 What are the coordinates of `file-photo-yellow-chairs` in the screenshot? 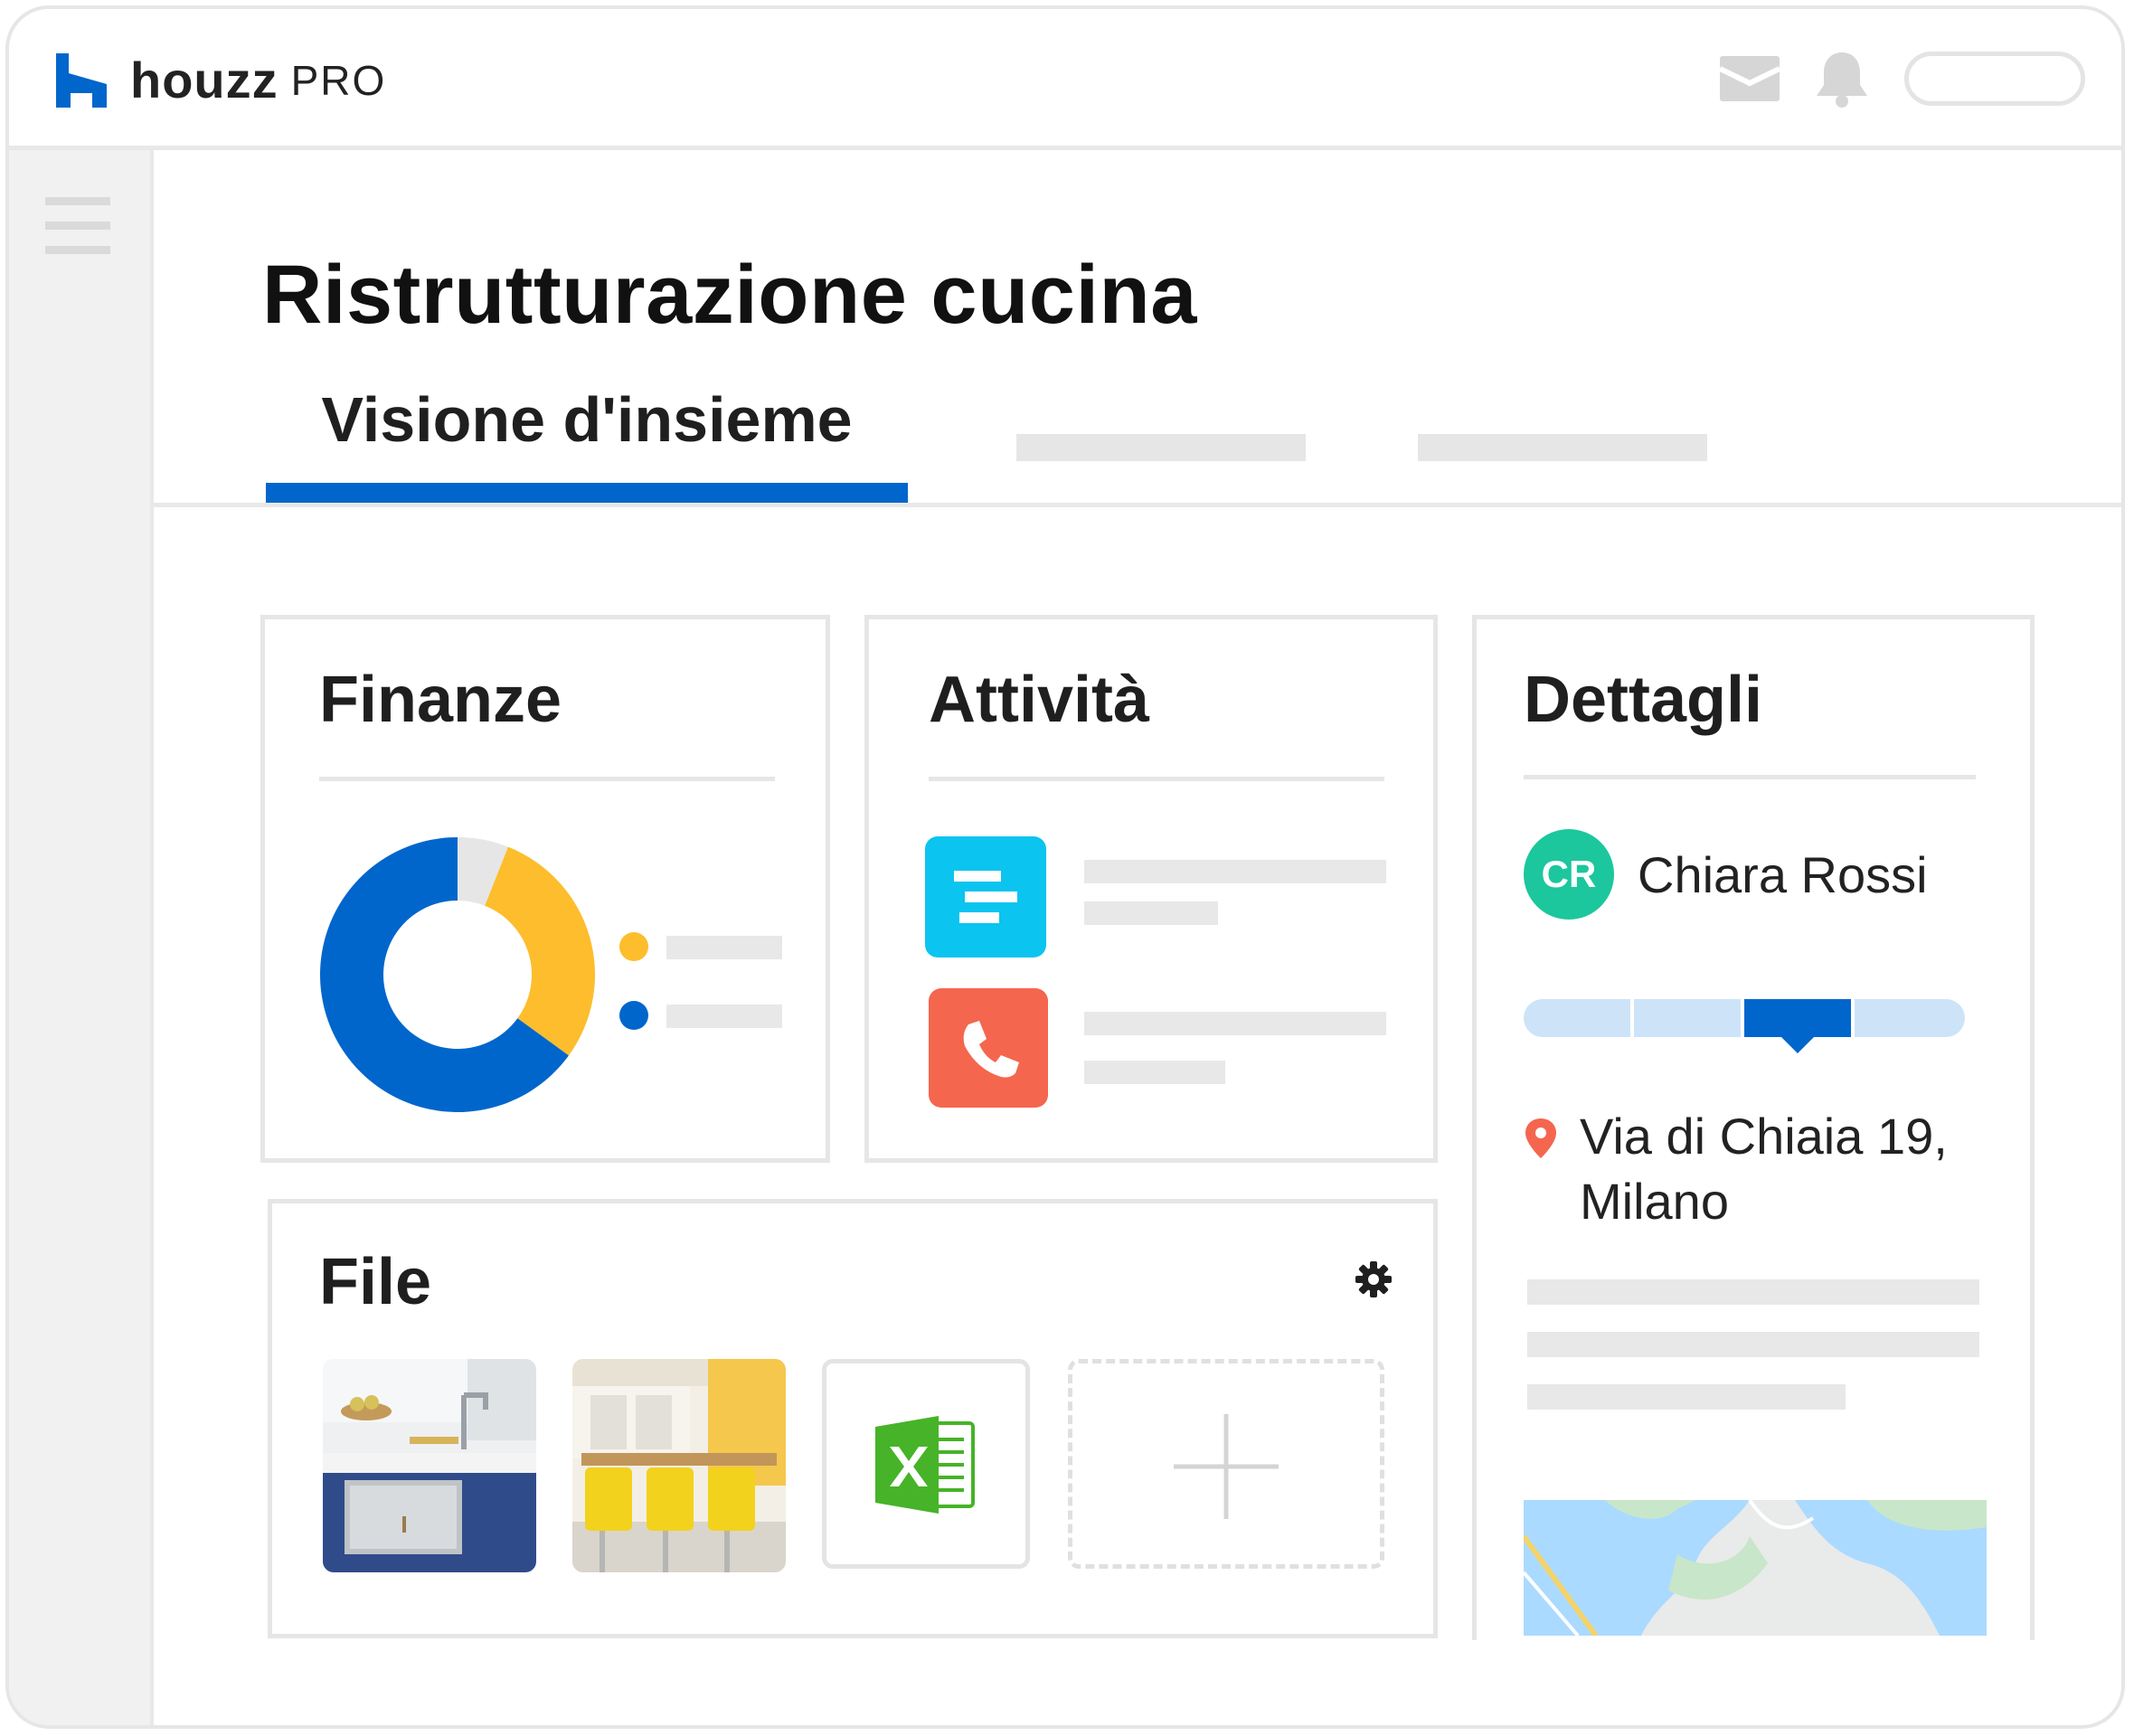 It's located at (679, 1465).